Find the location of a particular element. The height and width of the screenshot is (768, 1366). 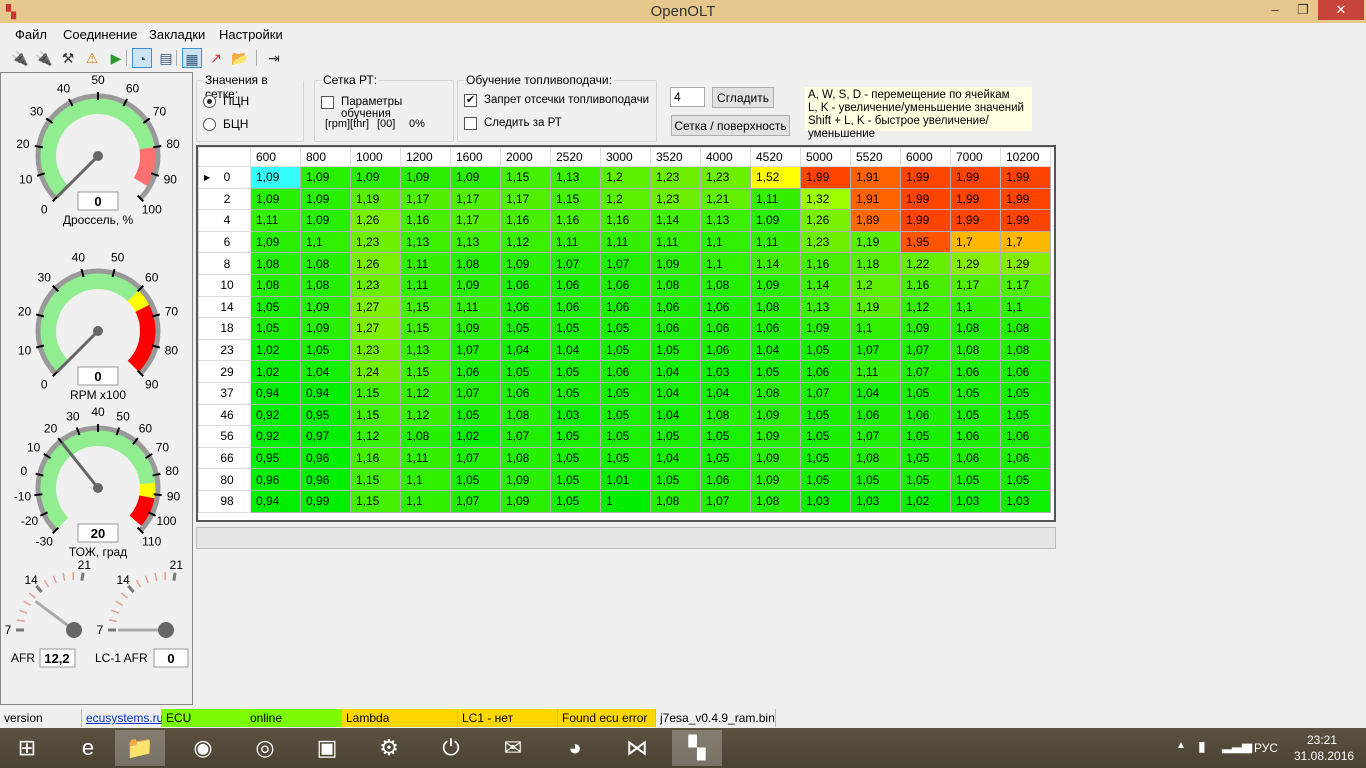

chrome-icon: ◕ is located at coordinates (575, 748).